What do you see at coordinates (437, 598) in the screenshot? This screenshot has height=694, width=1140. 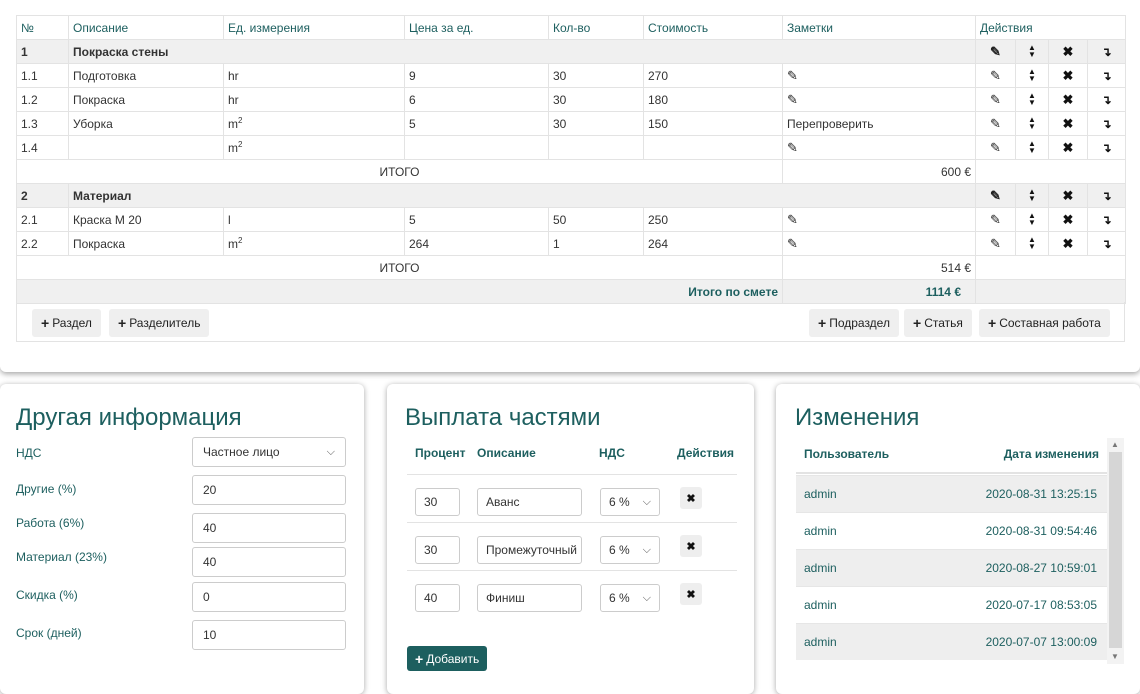 I see `percent-input: 40` at bounding box center [437, 598].